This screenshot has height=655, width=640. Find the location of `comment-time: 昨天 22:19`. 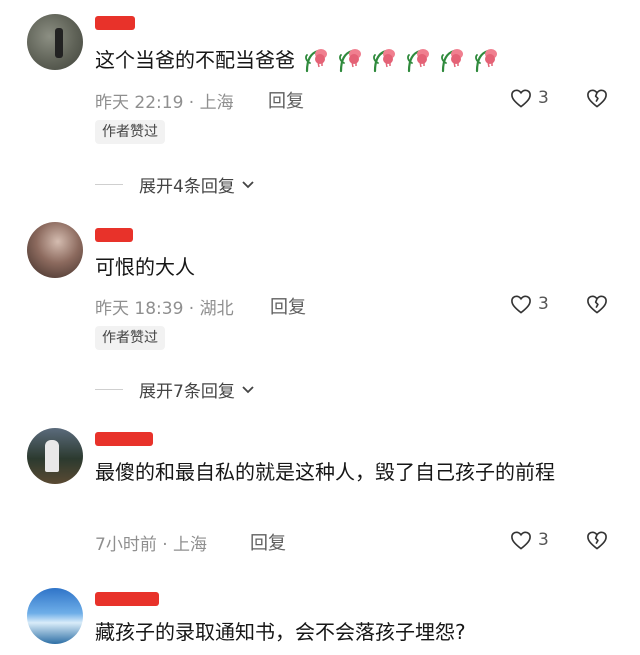

comment-time: 昨天 22:19 is located at coordinates (139, 103).